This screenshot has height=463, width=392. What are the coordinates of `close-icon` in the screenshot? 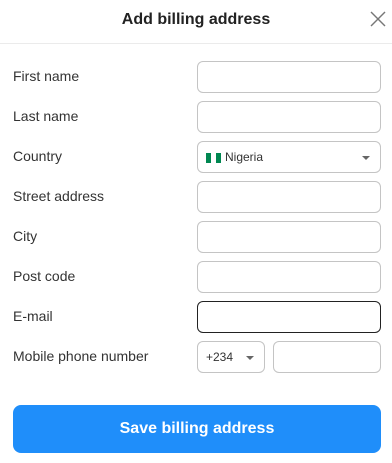 It's located at (378, 19).